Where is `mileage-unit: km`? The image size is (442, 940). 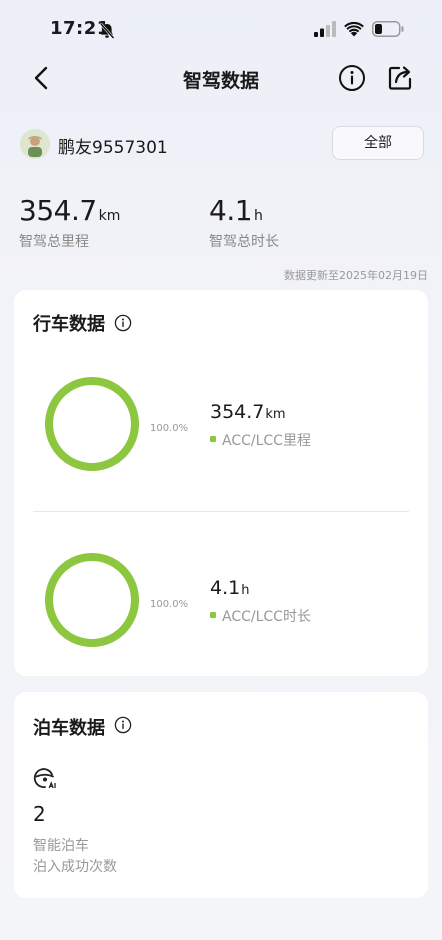 mileage-unit: km is located at coordinates (275, 414).